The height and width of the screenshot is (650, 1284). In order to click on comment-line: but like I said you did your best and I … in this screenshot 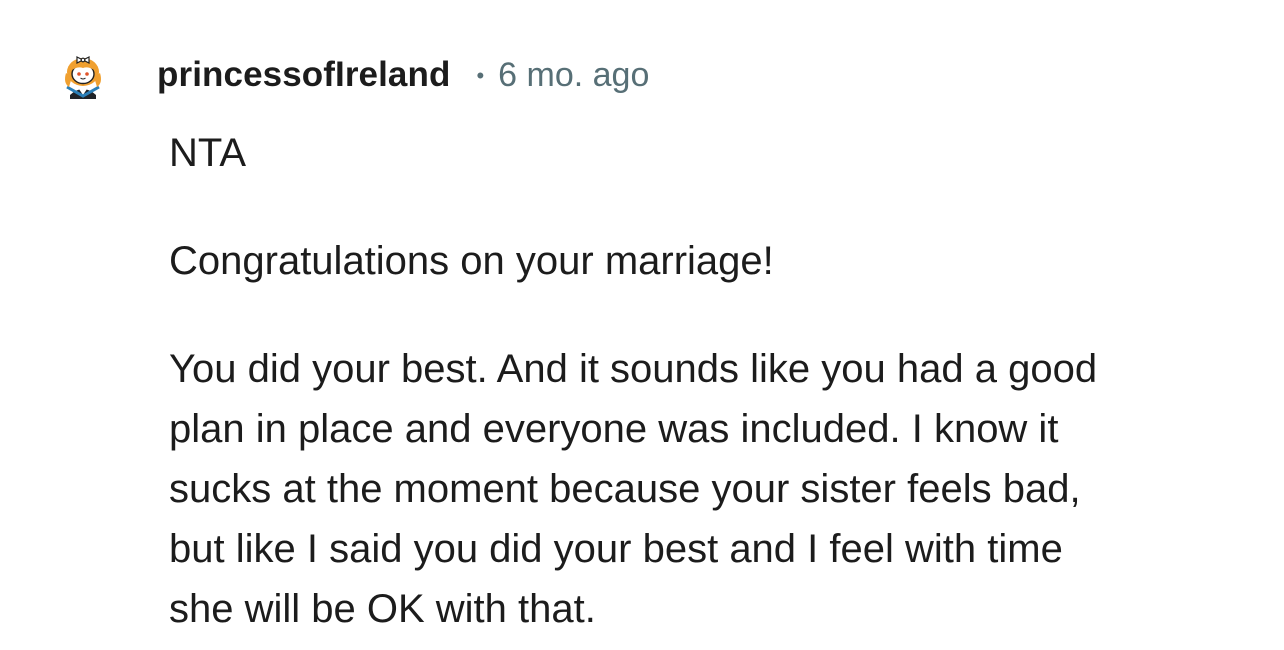, I will do `click(616, 549)`.